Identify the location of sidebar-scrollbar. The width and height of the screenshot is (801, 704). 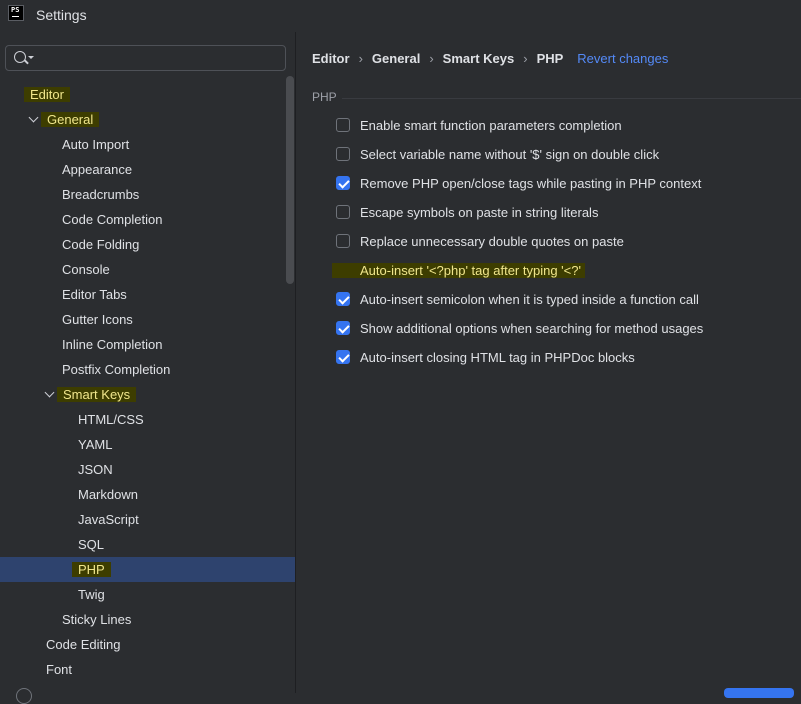
(290, 180).